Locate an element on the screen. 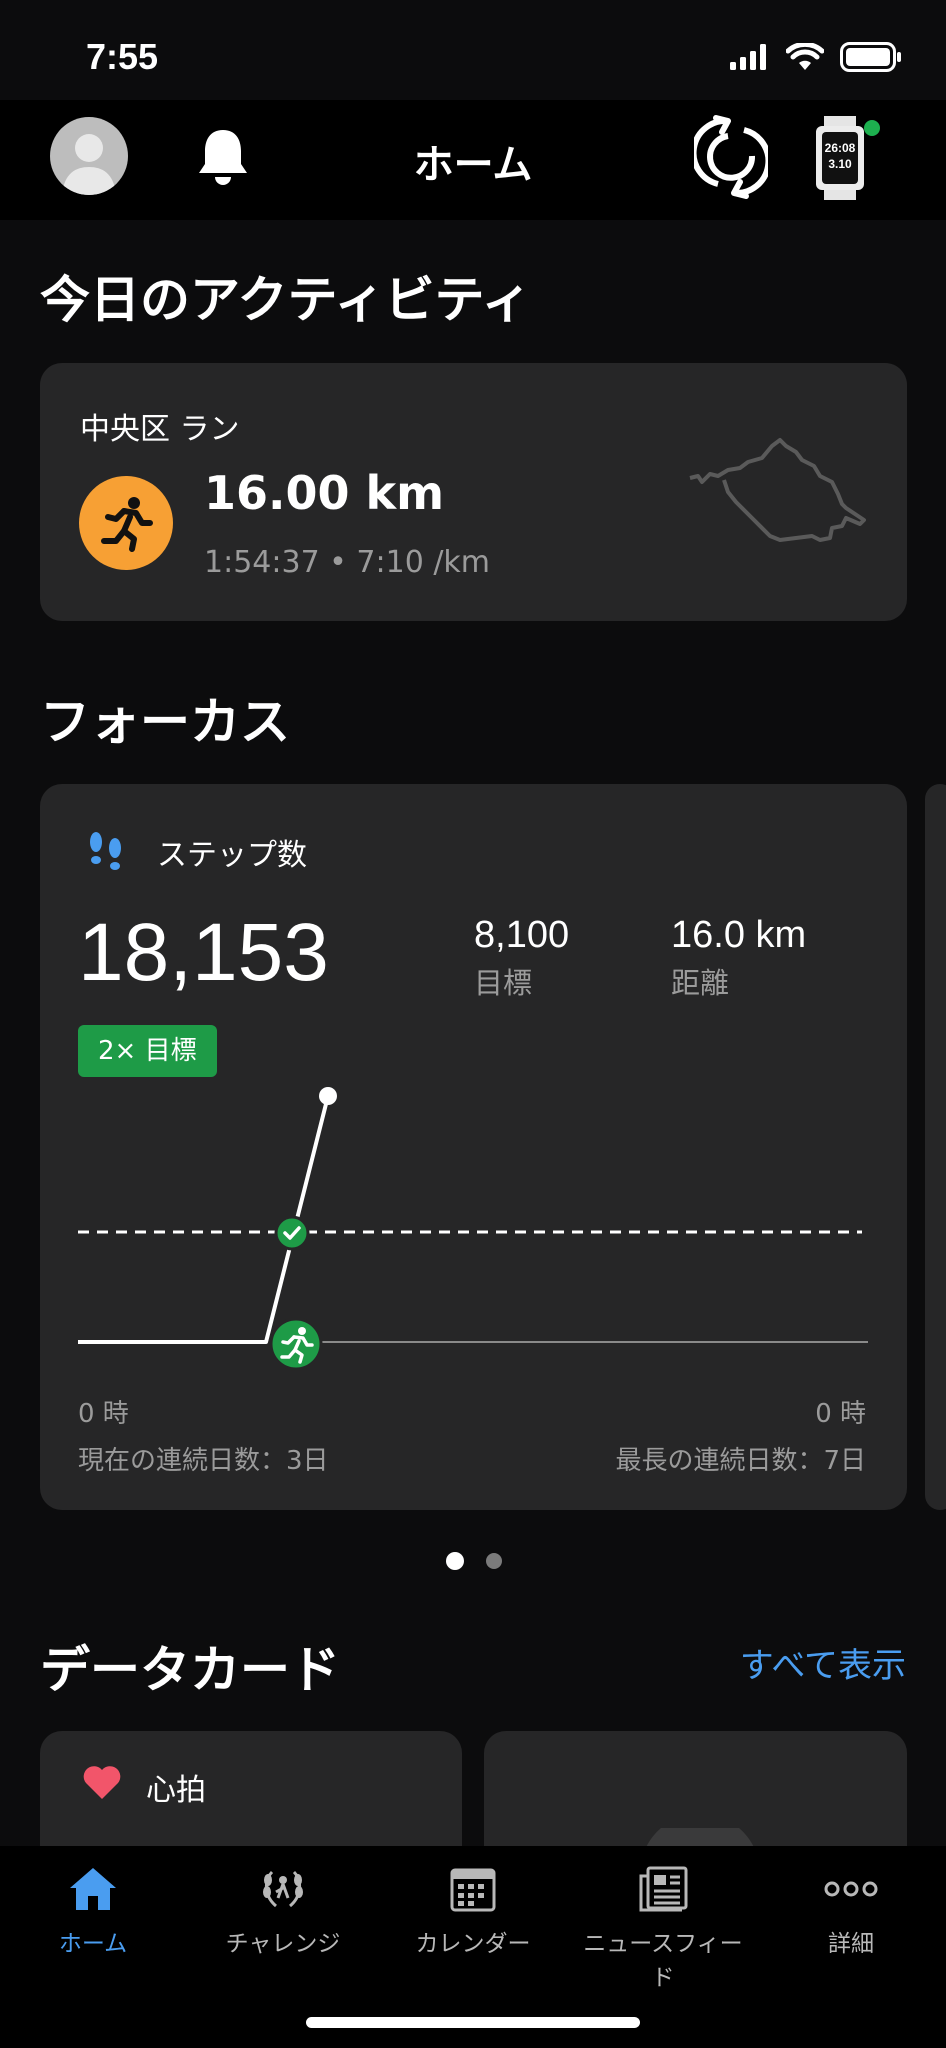 The image size is (946, 2048). activity-duration-pace: 1:54:37 • 7:10 /km is located at coordinates (347, 562).